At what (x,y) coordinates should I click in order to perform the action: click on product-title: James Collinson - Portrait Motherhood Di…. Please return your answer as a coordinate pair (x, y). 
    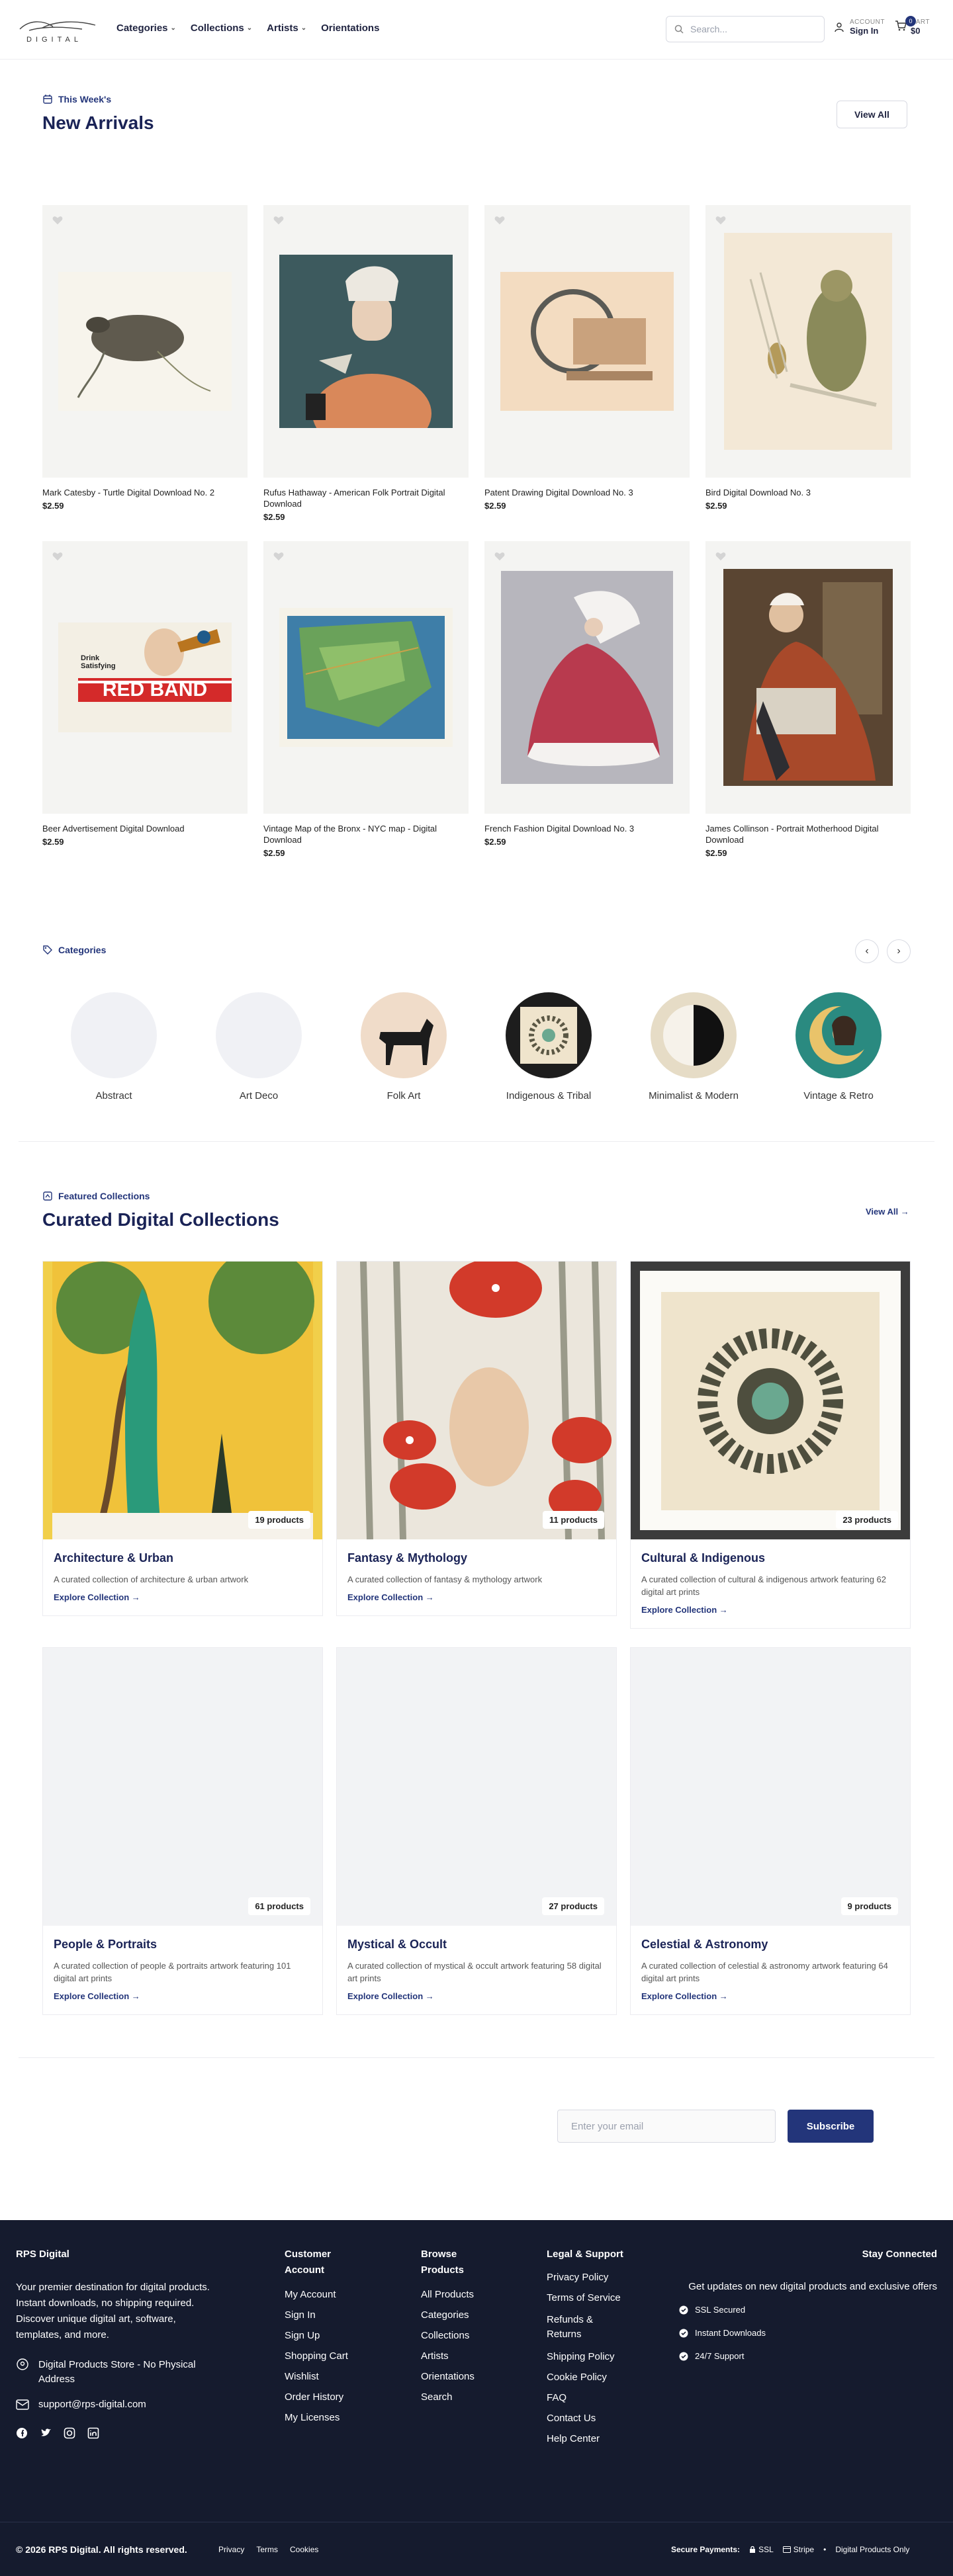
    Looking at the image, I should click on (808, 834).